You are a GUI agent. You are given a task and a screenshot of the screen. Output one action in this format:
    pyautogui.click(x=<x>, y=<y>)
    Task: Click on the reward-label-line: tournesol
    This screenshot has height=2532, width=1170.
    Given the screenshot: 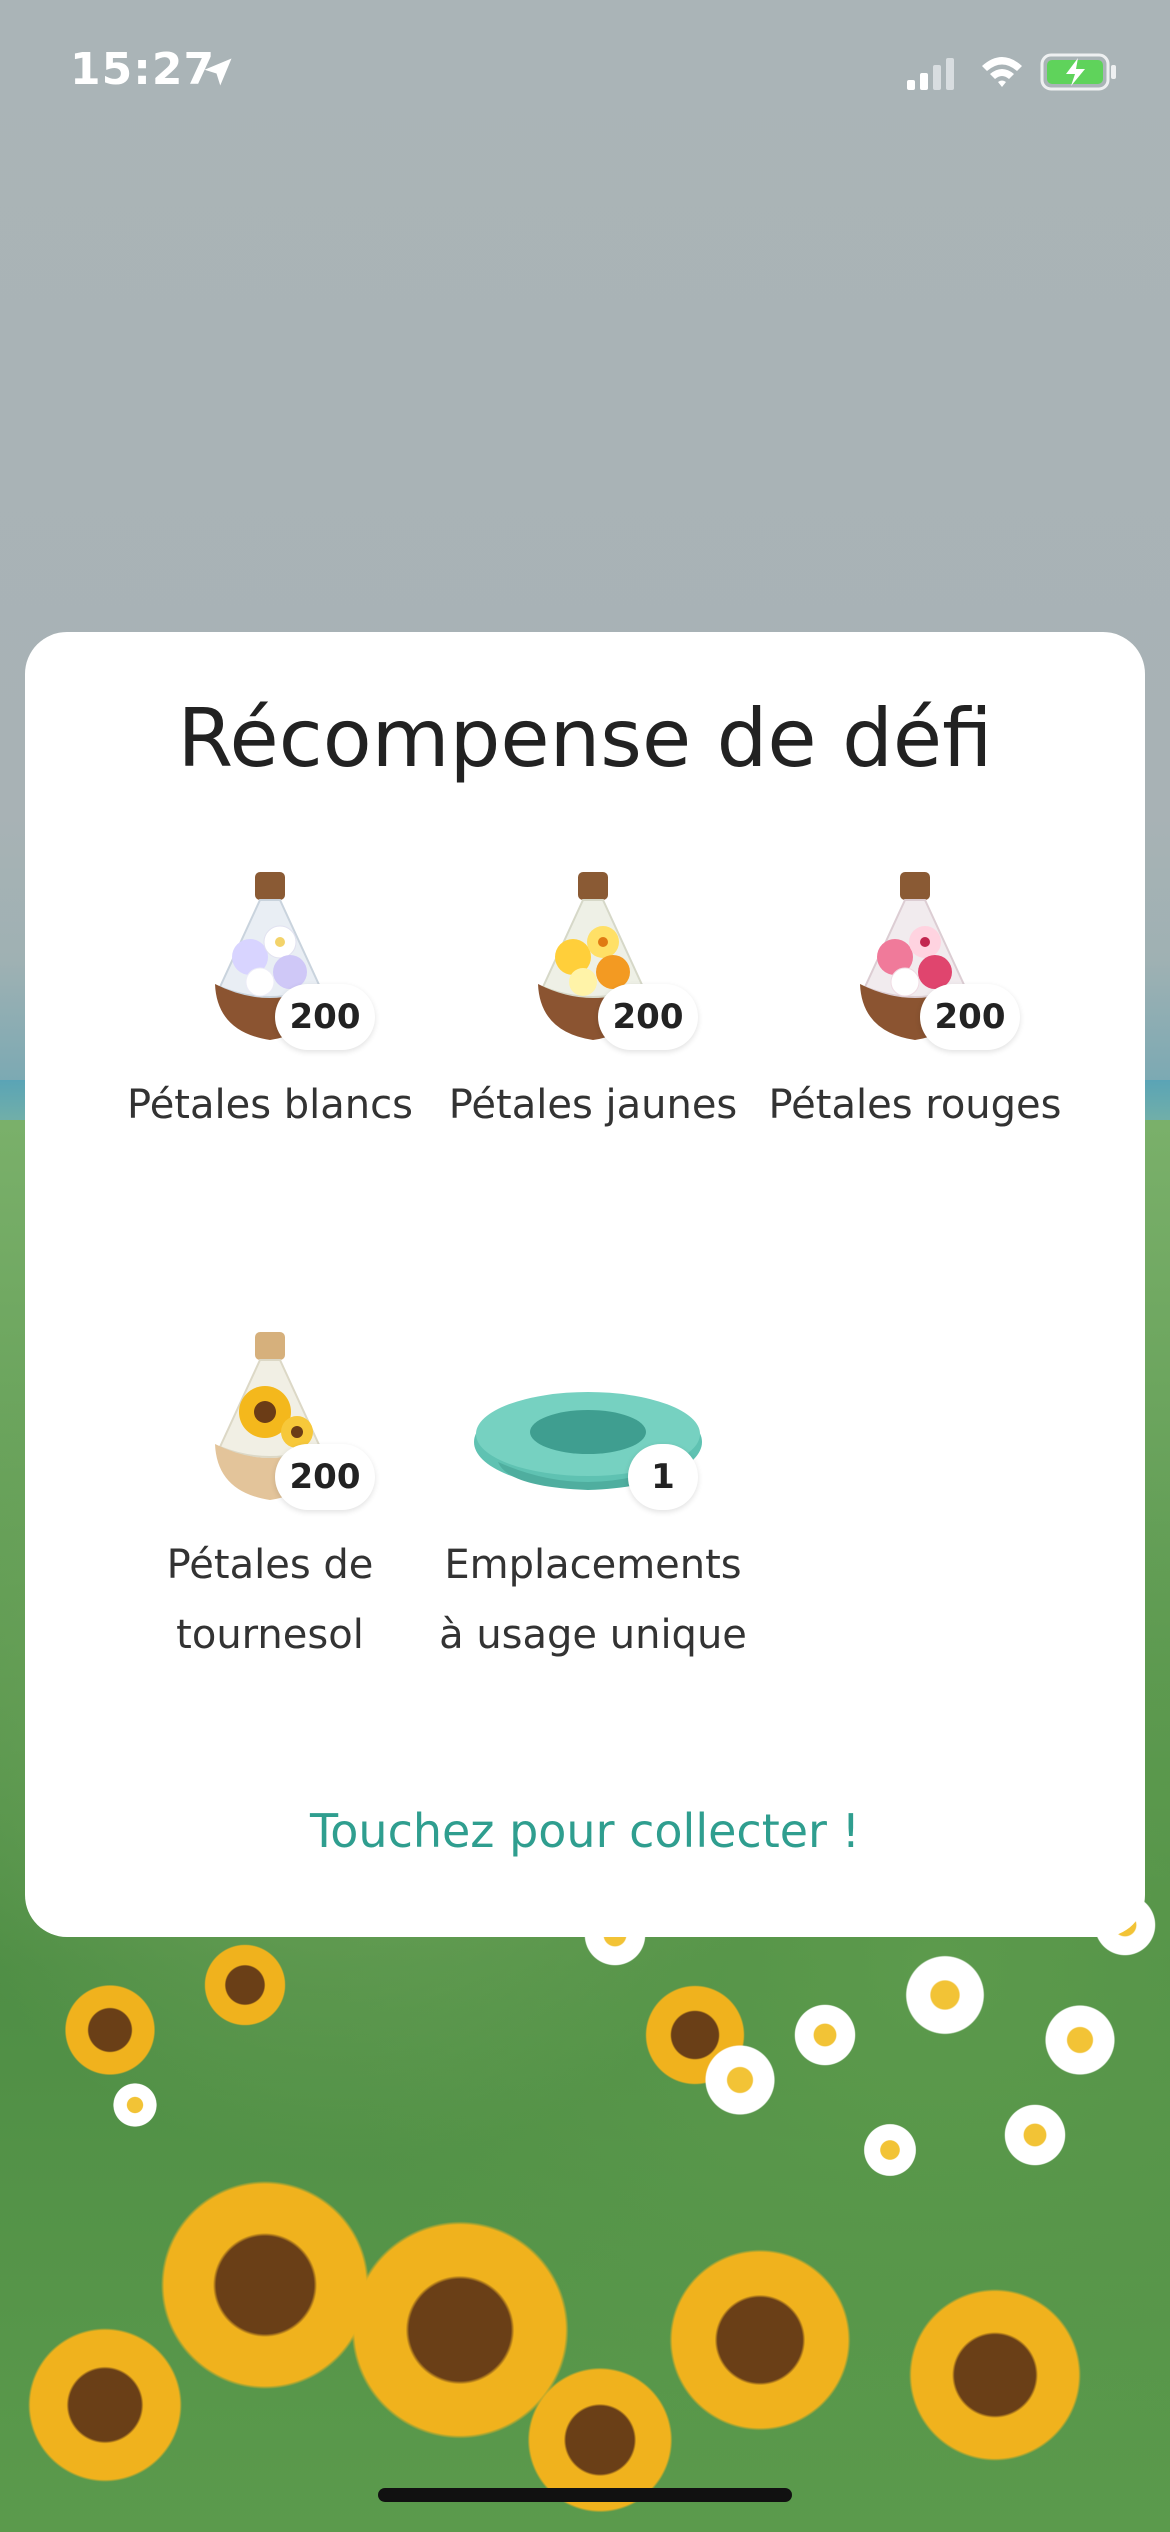 What is the action you would take?
    pyautogui.click(x=270, y=1635)
    